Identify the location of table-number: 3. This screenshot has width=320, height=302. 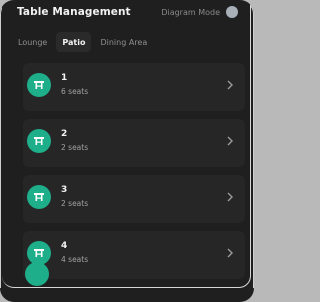
(64, 190).